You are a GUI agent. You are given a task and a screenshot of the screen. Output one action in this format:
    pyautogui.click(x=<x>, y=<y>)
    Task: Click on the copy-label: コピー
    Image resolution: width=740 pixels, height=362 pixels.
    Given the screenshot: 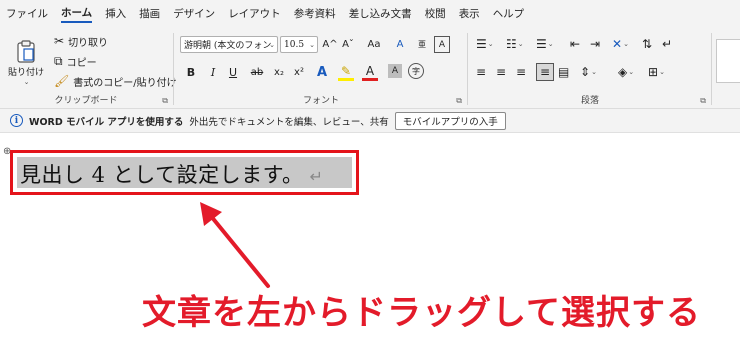 What is the action you would take?
    pyautogui.click(x=81, y=63)
    